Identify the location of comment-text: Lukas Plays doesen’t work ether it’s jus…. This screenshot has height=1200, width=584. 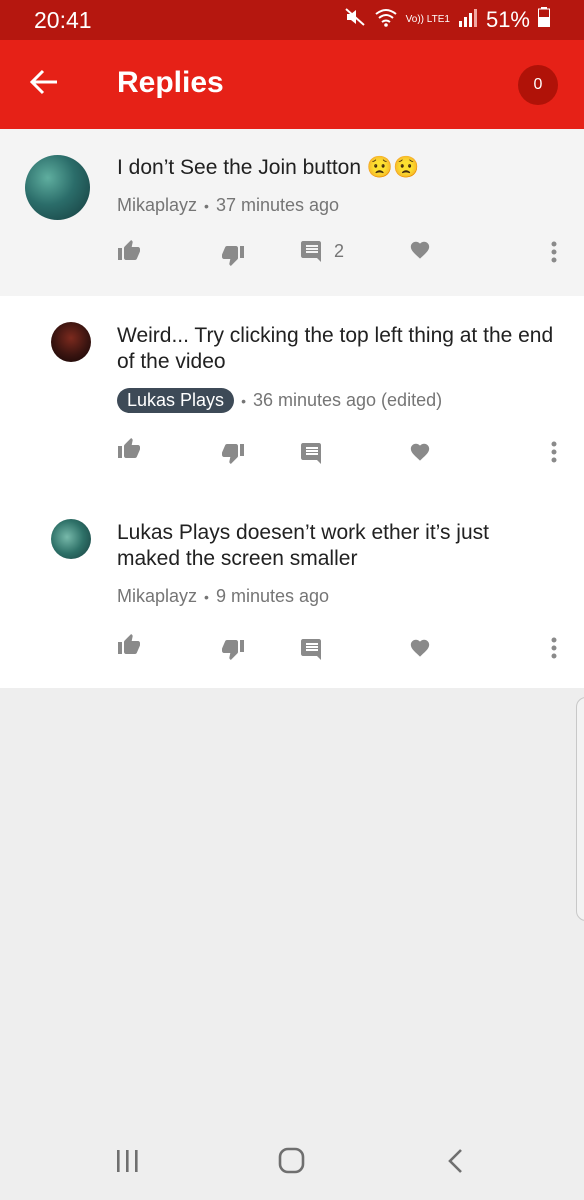
(303, 545).